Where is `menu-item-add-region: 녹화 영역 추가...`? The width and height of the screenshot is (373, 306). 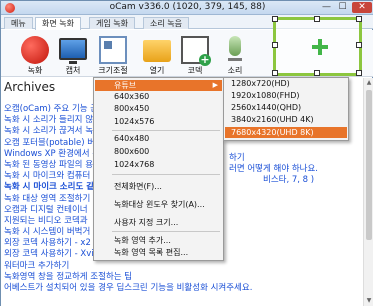 menu-item-add-region: 녹화 영역 추가... is located at coordinates (158, 240).